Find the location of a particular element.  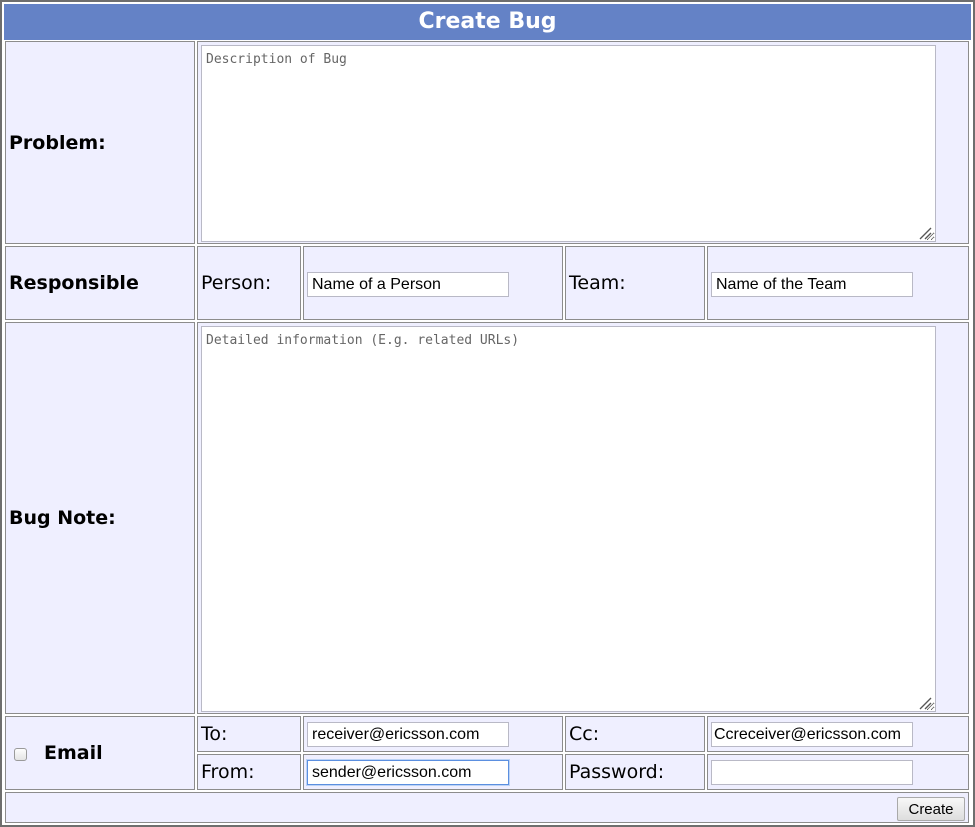

password-input is located at coordinates (812, 772).